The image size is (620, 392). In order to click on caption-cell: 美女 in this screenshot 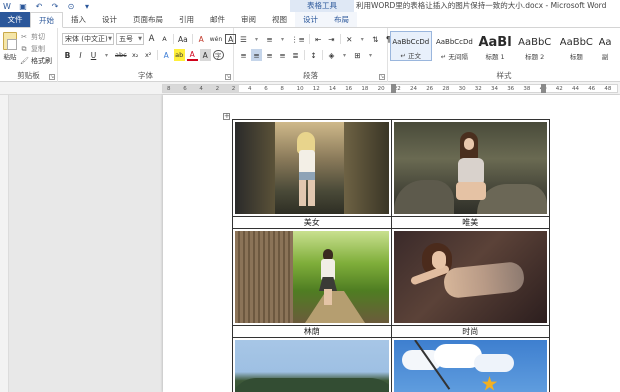, I will do `click(312, 222)`.